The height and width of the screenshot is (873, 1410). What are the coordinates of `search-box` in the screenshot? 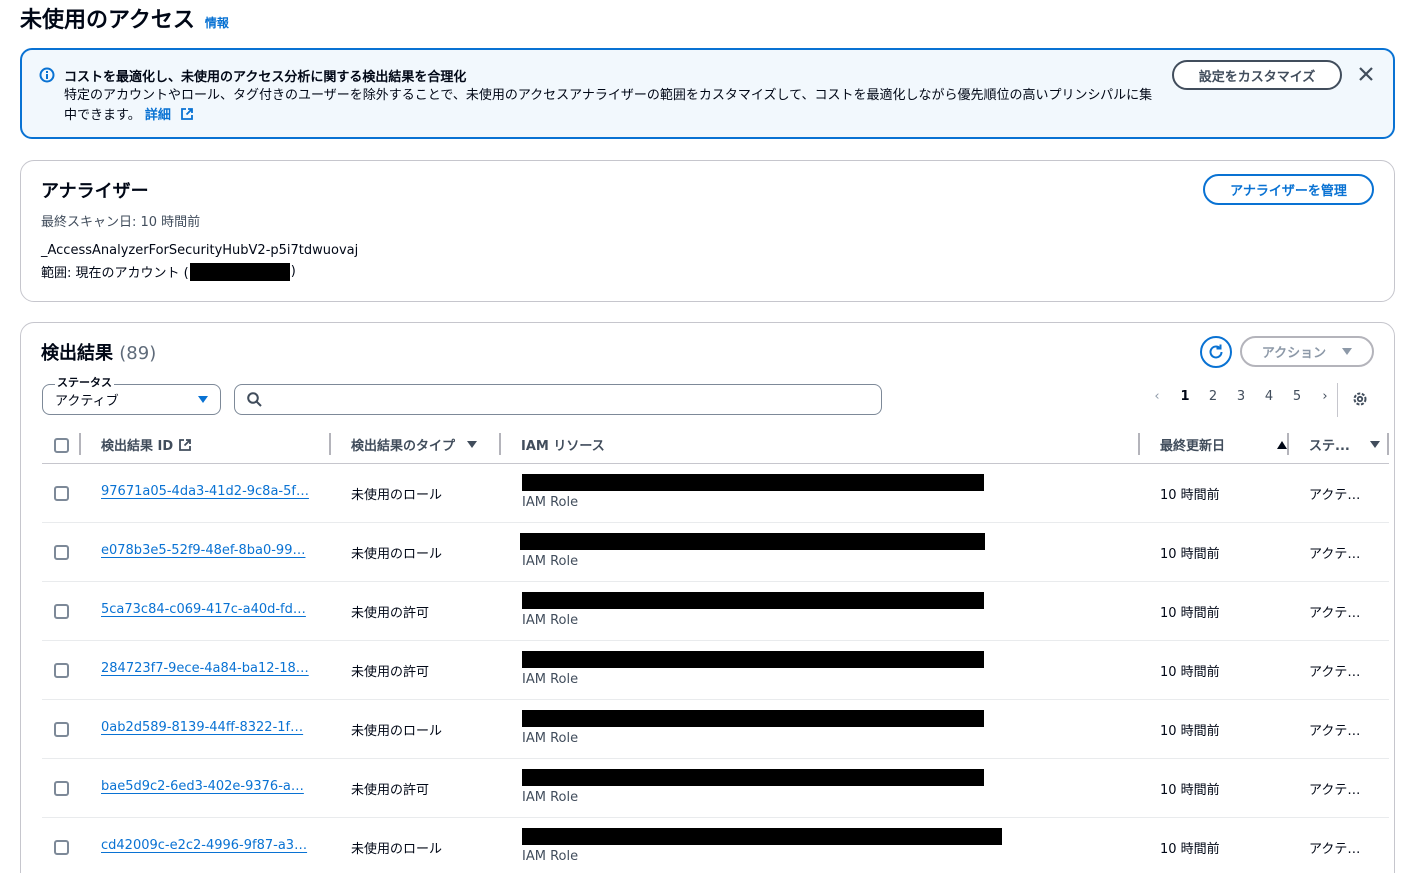 It's located at (558, 399).